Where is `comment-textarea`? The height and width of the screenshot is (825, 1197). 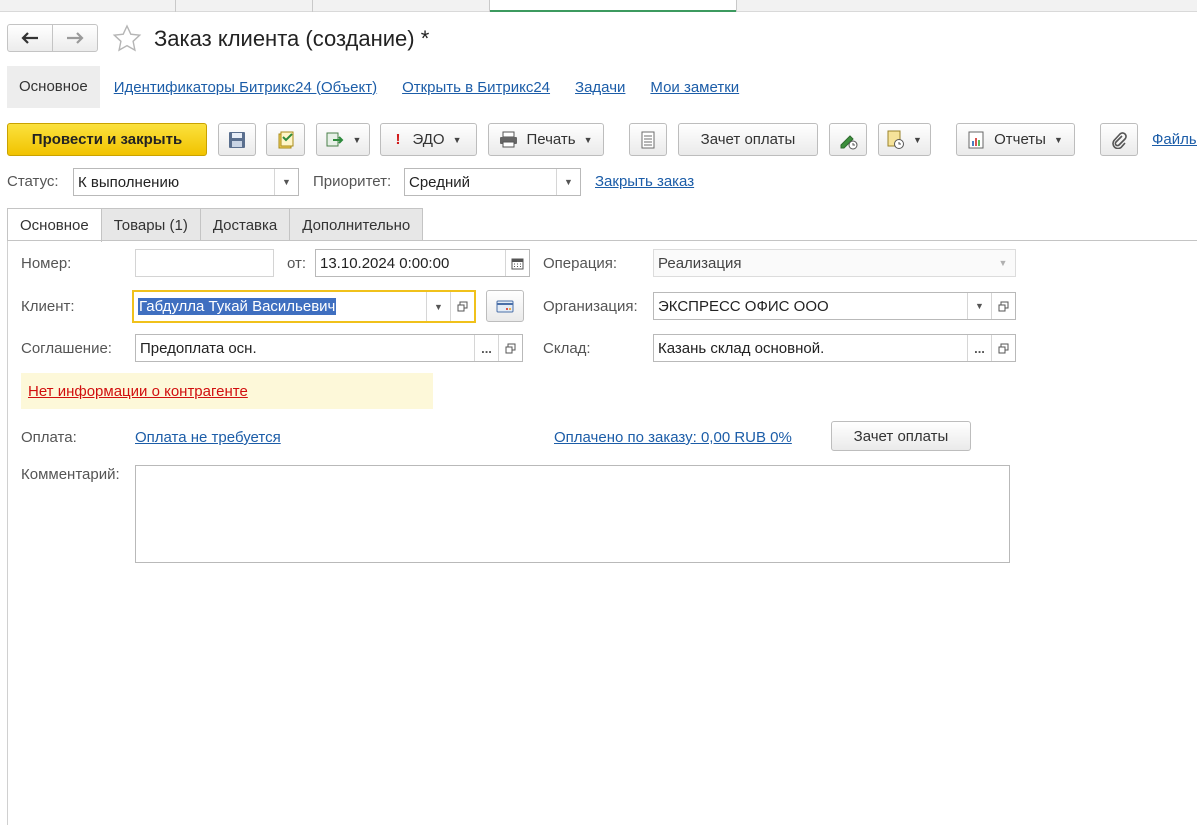
comment-textarea is located at coordinates (572, 514).